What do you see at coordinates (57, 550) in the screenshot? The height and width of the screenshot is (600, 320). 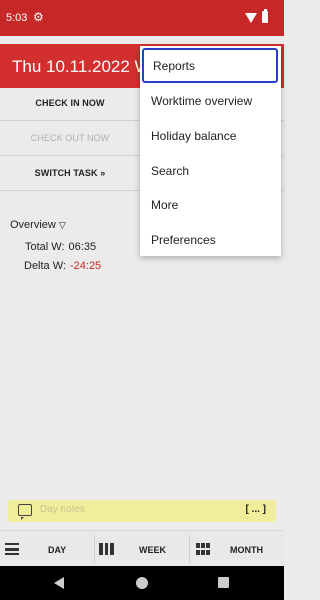 I see `nav-day-label: DAY` at bounding box center [57, 550].